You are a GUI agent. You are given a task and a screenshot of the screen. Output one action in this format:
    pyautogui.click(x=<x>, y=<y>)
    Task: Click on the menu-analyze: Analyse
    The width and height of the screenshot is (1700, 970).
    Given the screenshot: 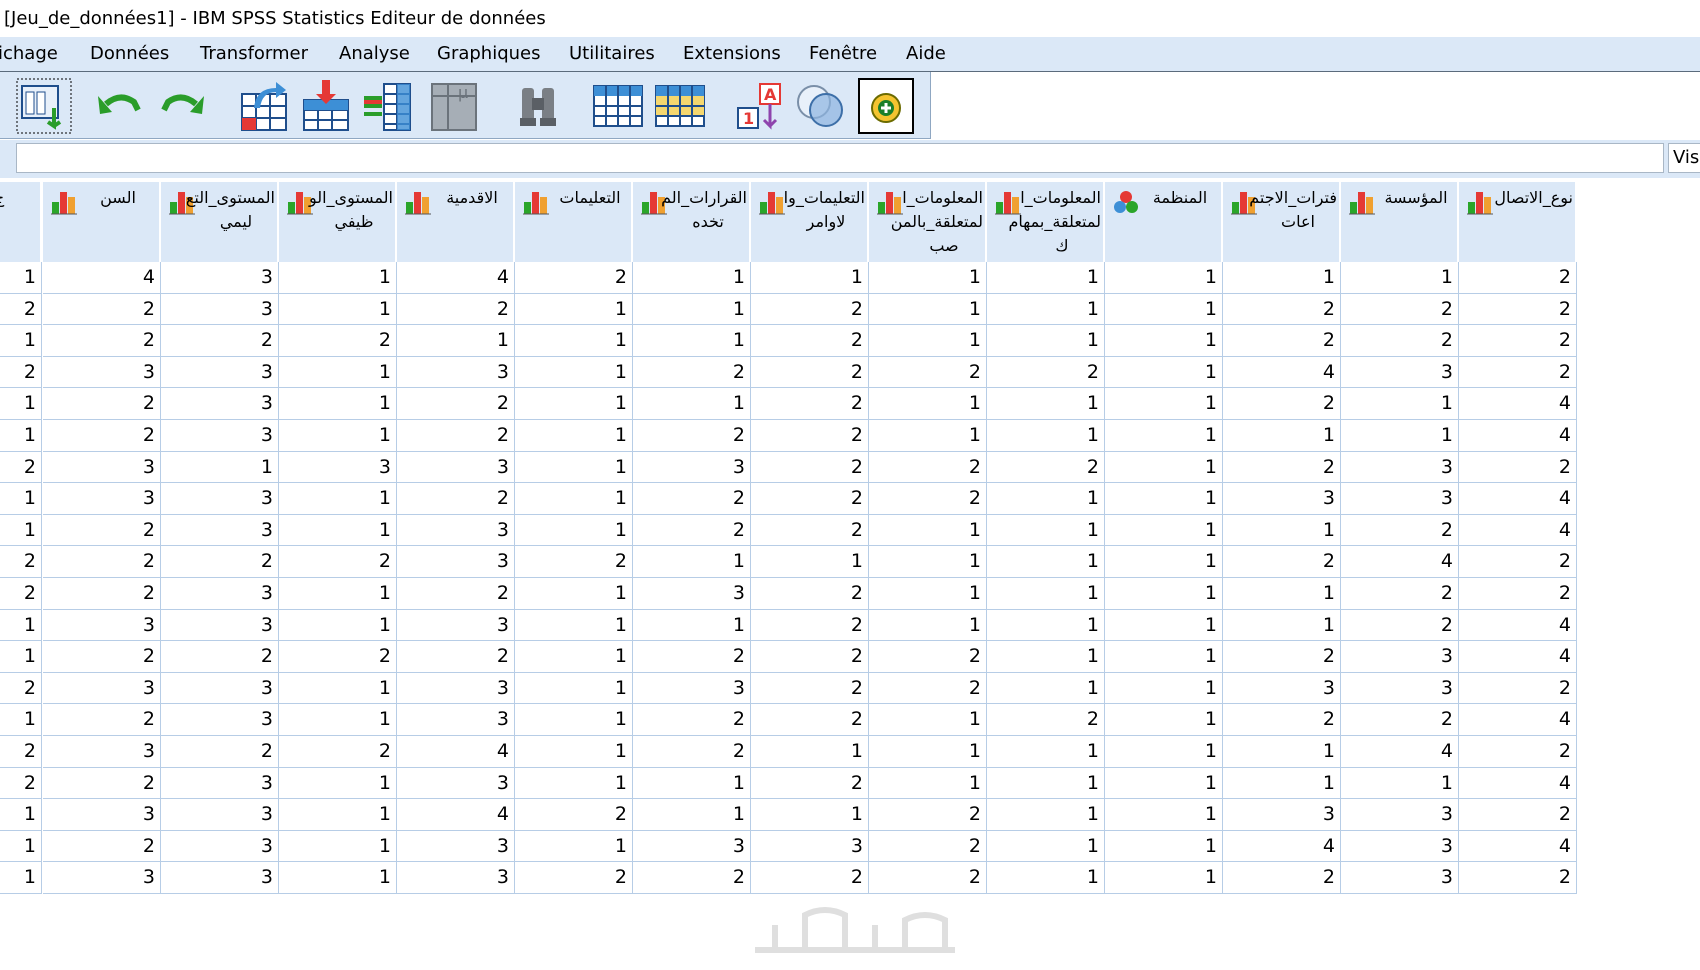 What is the action you would take?
    pyautogui.click(x=374, y=54)
    